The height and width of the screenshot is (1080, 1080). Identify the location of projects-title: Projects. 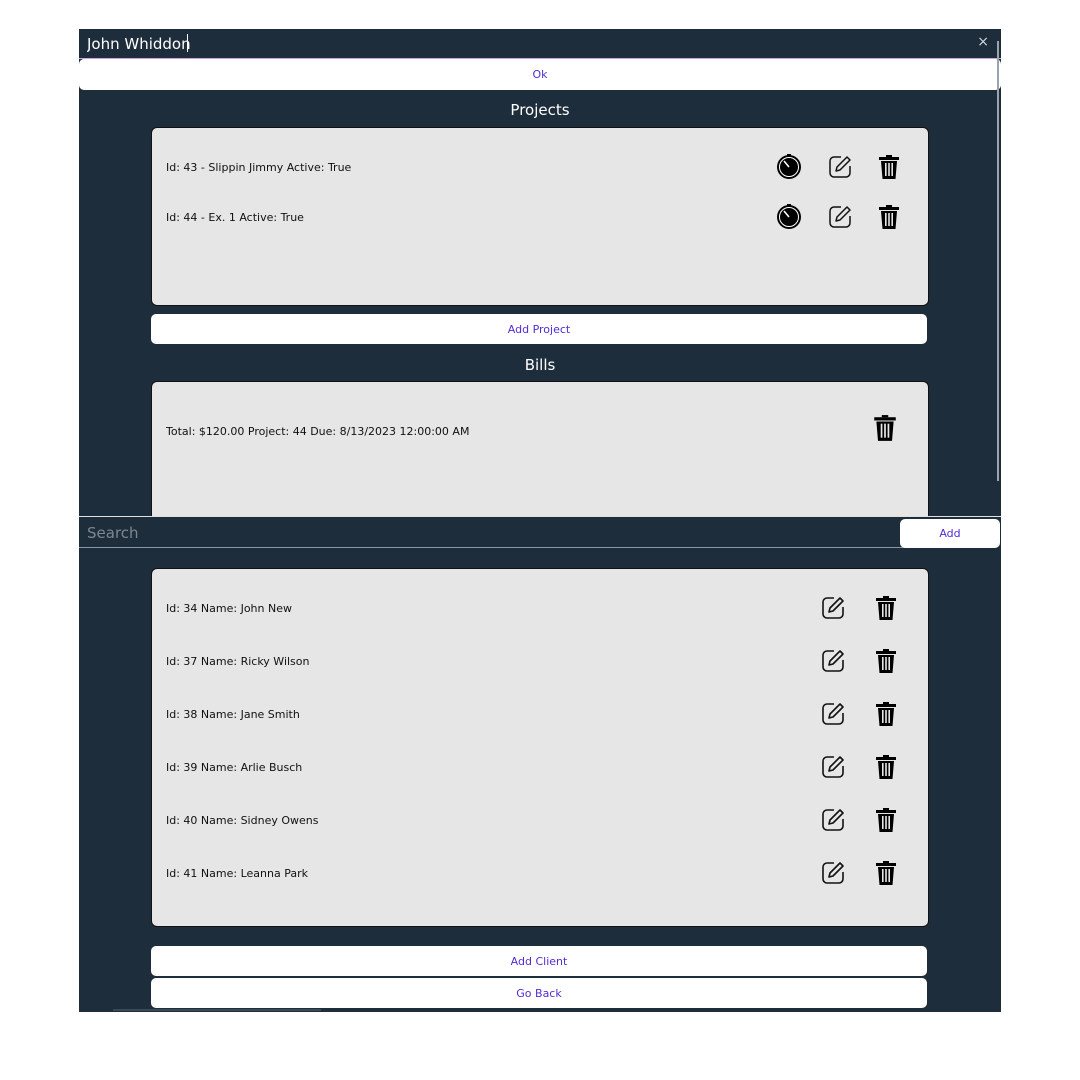
(540, 110).